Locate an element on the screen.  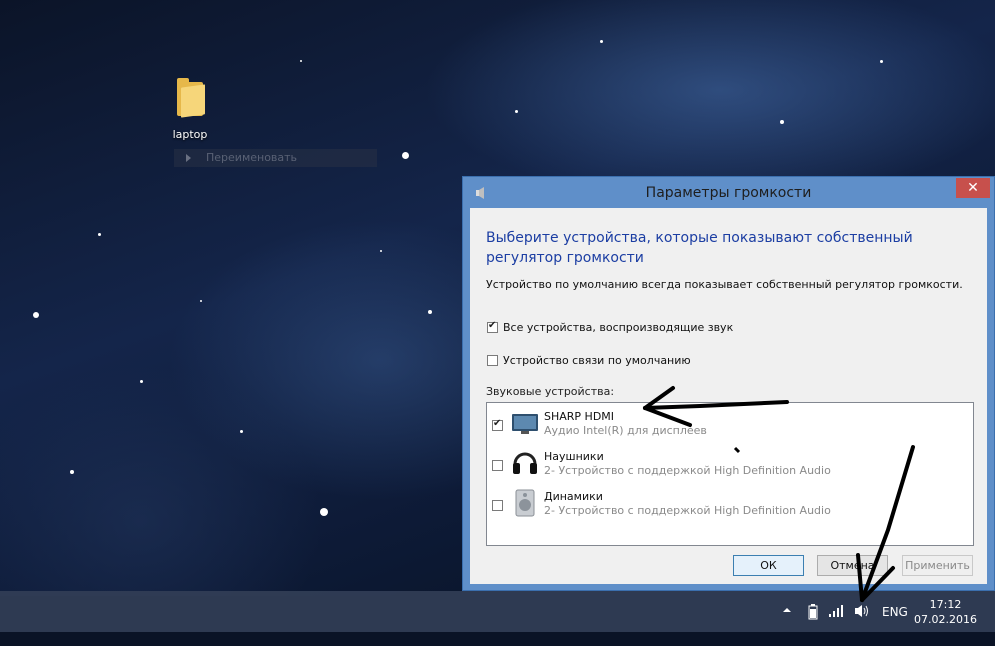
window-title: Параметры громкости is located at coordinates (728, 193).